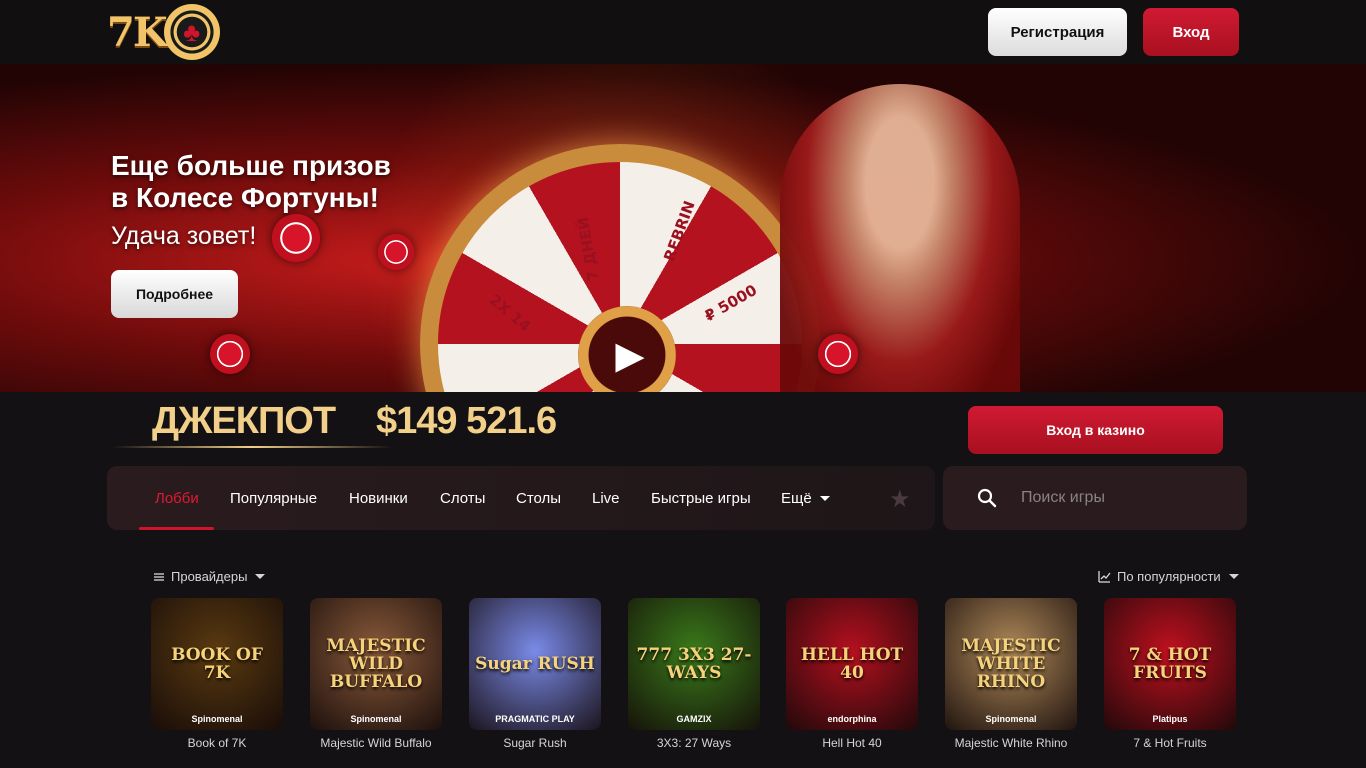 The width and height of the screenshot is (1366, 768). What do you see at coordinates (462, 498) in the screenshot?
I see `tab-slots: Слоты` at bounding box center [462, 498].